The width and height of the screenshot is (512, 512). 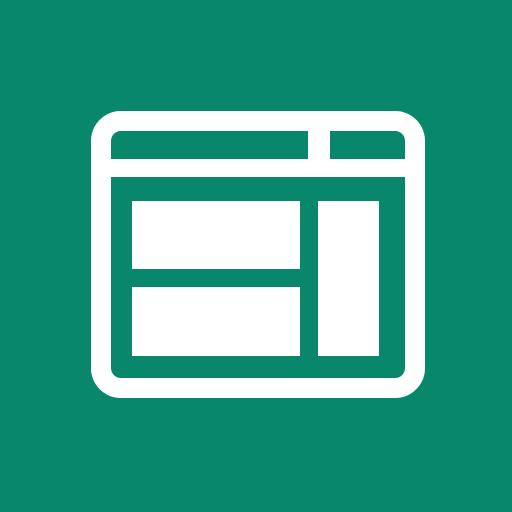 I want to click on panel-right, so click(x=348, y=278).